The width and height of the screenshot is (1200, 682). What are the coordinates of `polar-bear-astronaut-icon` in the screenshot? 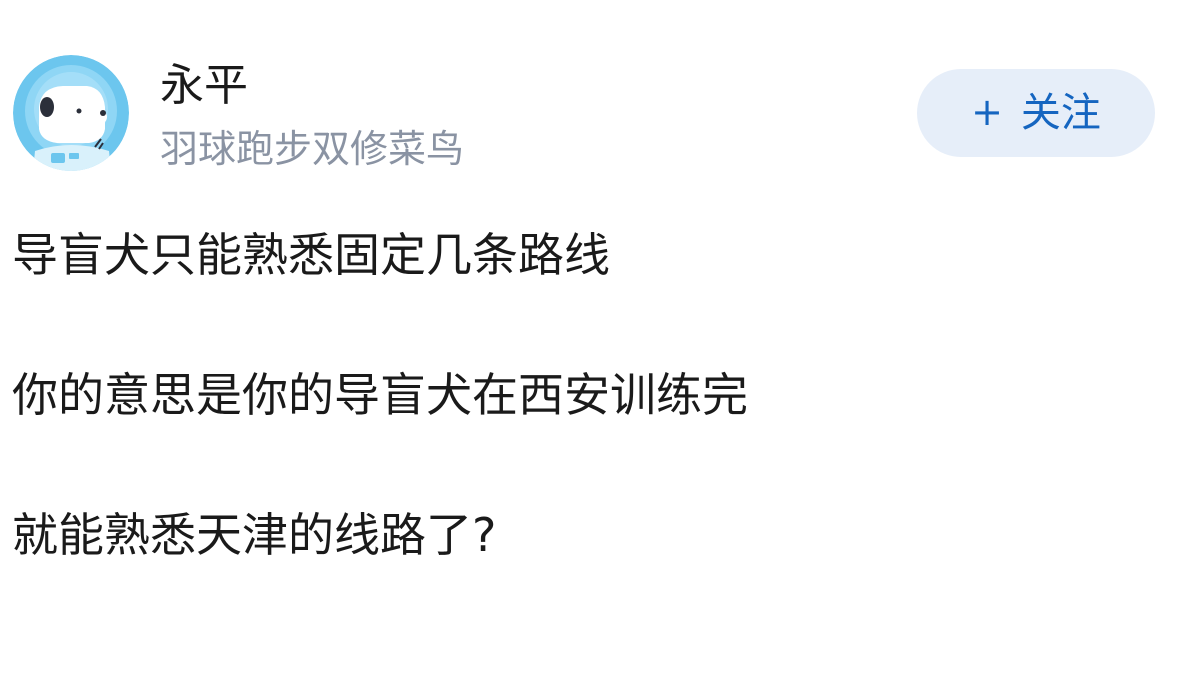 It's located at (71, 113).